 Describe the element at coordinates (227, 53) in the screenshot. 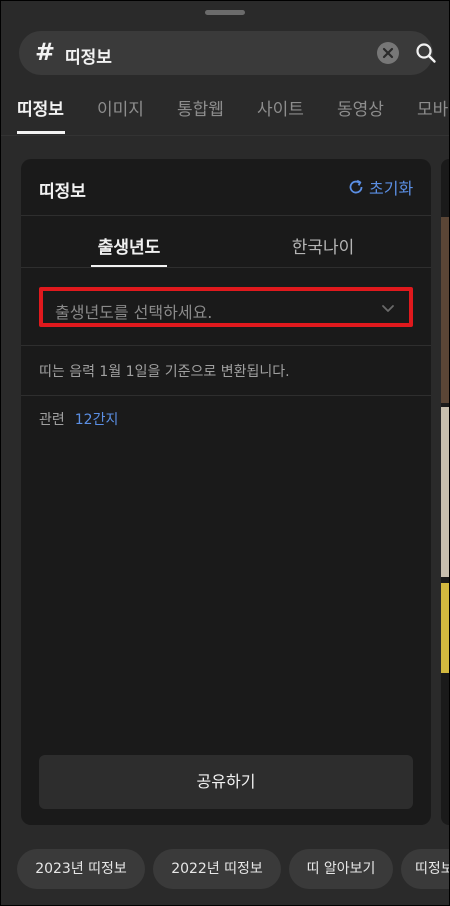

I see `search-bar: # 띠정보` at that location.